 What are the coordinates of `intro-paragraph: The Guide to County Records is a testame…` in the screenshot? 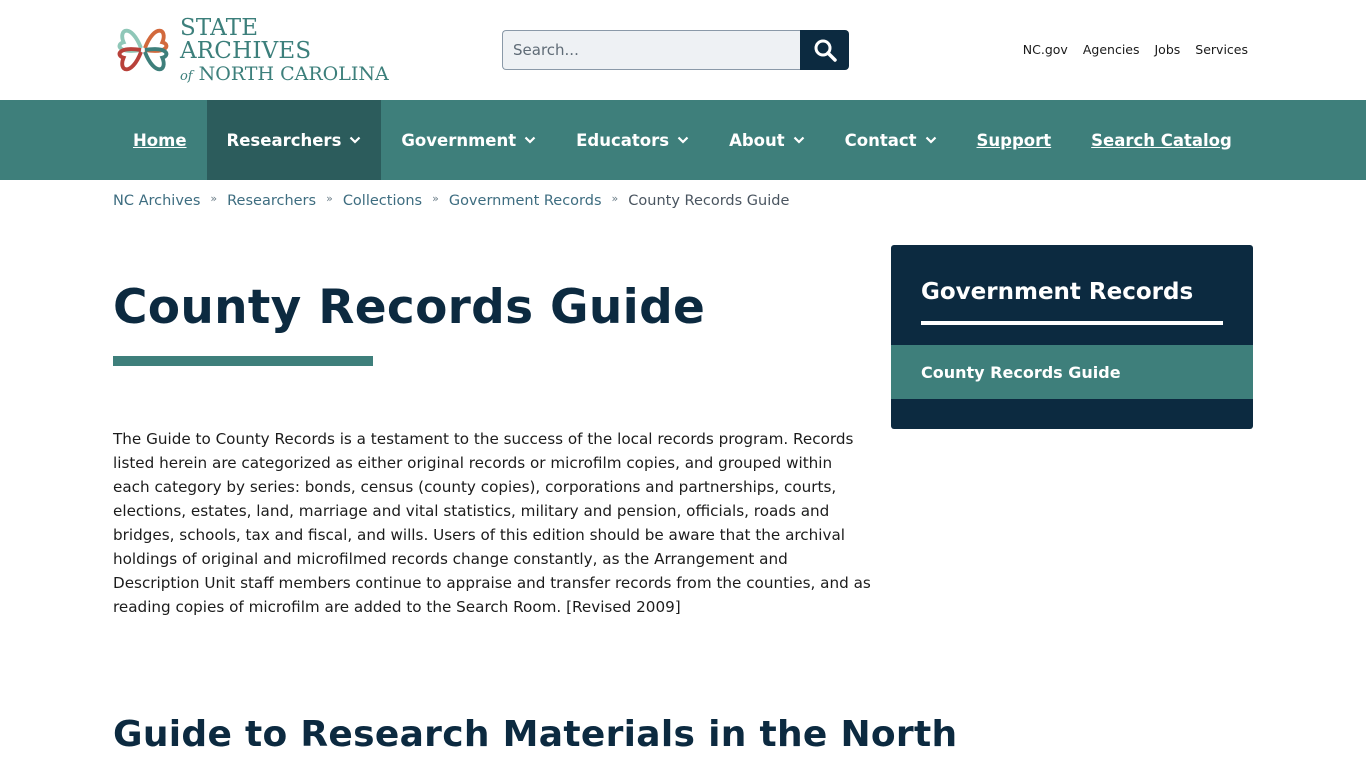 It's located at (492, 523).